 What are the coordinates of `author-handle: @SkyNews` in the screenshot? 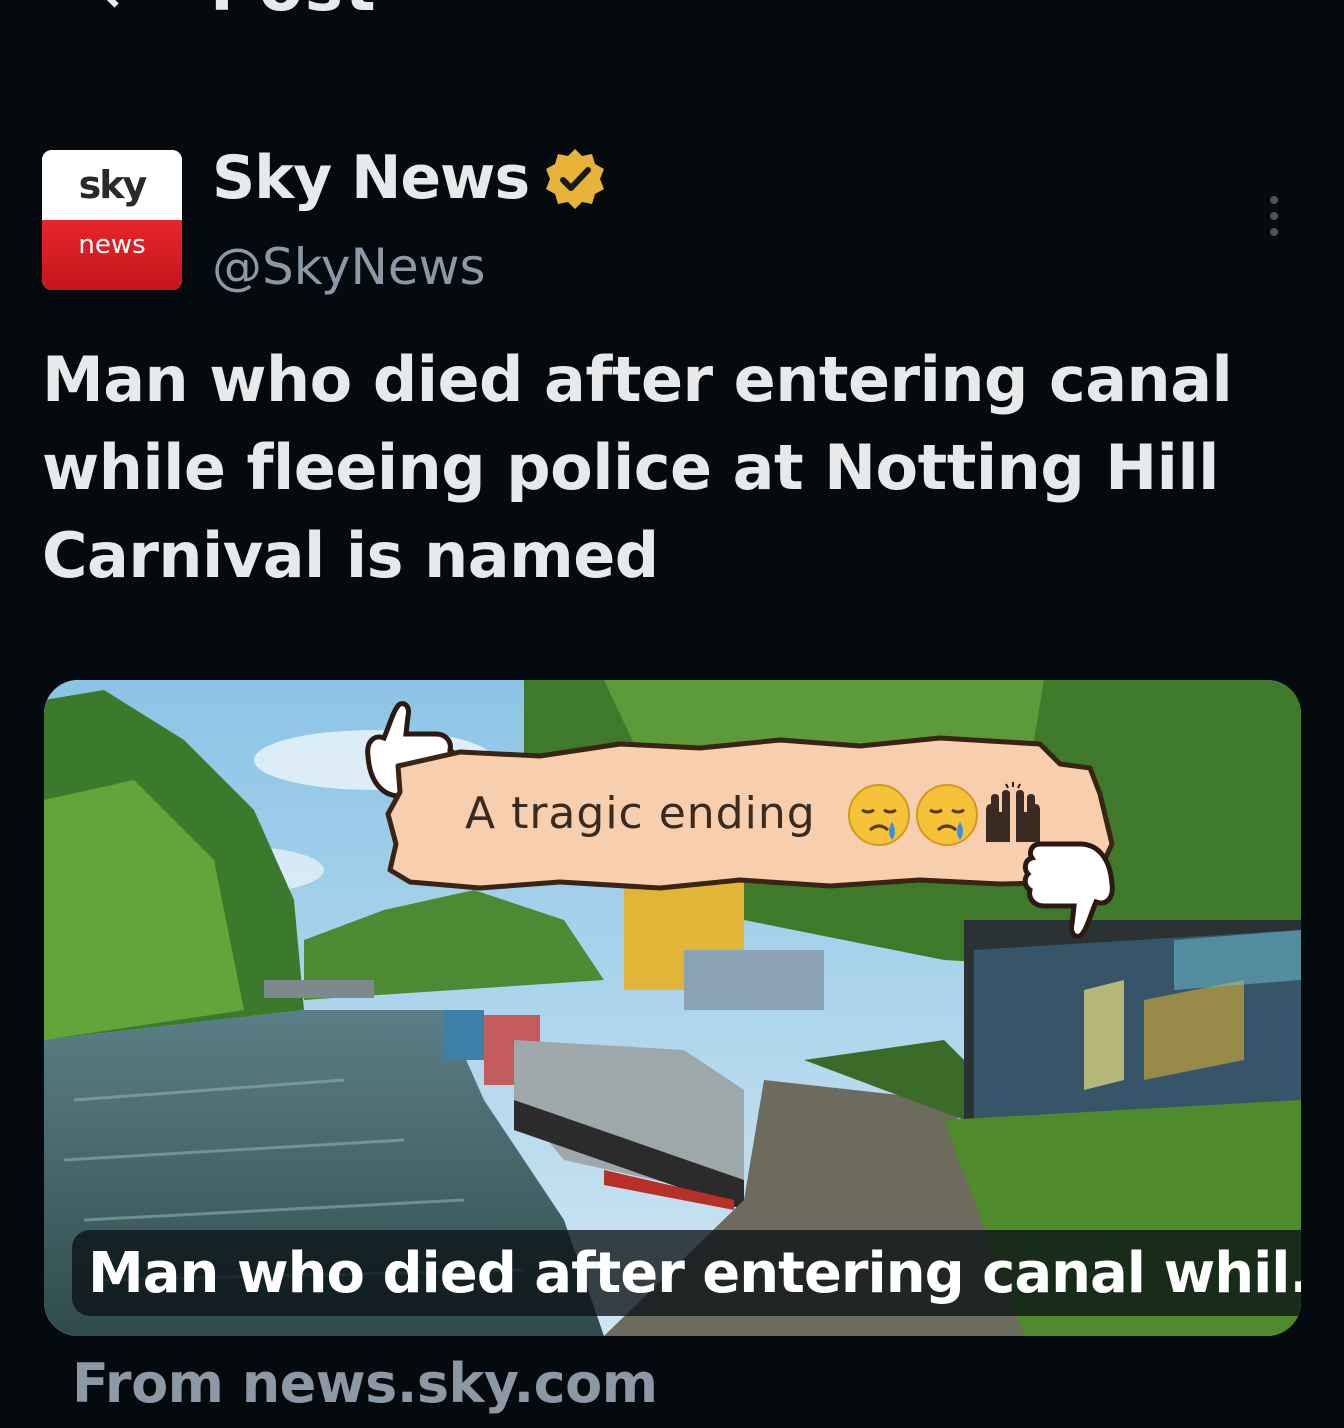 It's located at (349, 267).